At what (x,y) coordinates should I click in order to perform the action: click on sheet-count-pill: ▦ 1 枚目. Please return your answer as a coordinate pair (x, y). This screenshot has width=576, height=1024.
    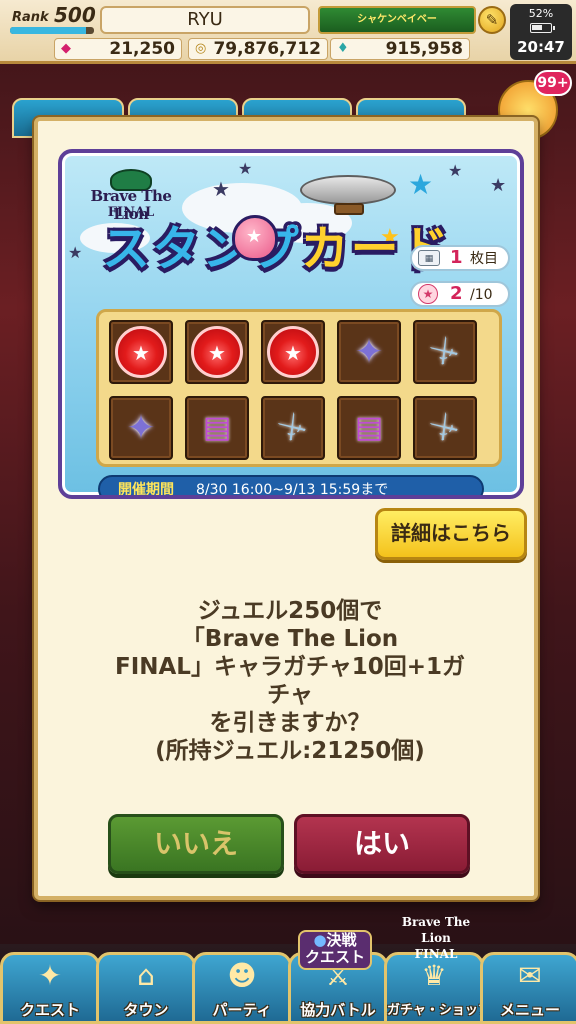
    Looking at the image, I should click on (460, 258).